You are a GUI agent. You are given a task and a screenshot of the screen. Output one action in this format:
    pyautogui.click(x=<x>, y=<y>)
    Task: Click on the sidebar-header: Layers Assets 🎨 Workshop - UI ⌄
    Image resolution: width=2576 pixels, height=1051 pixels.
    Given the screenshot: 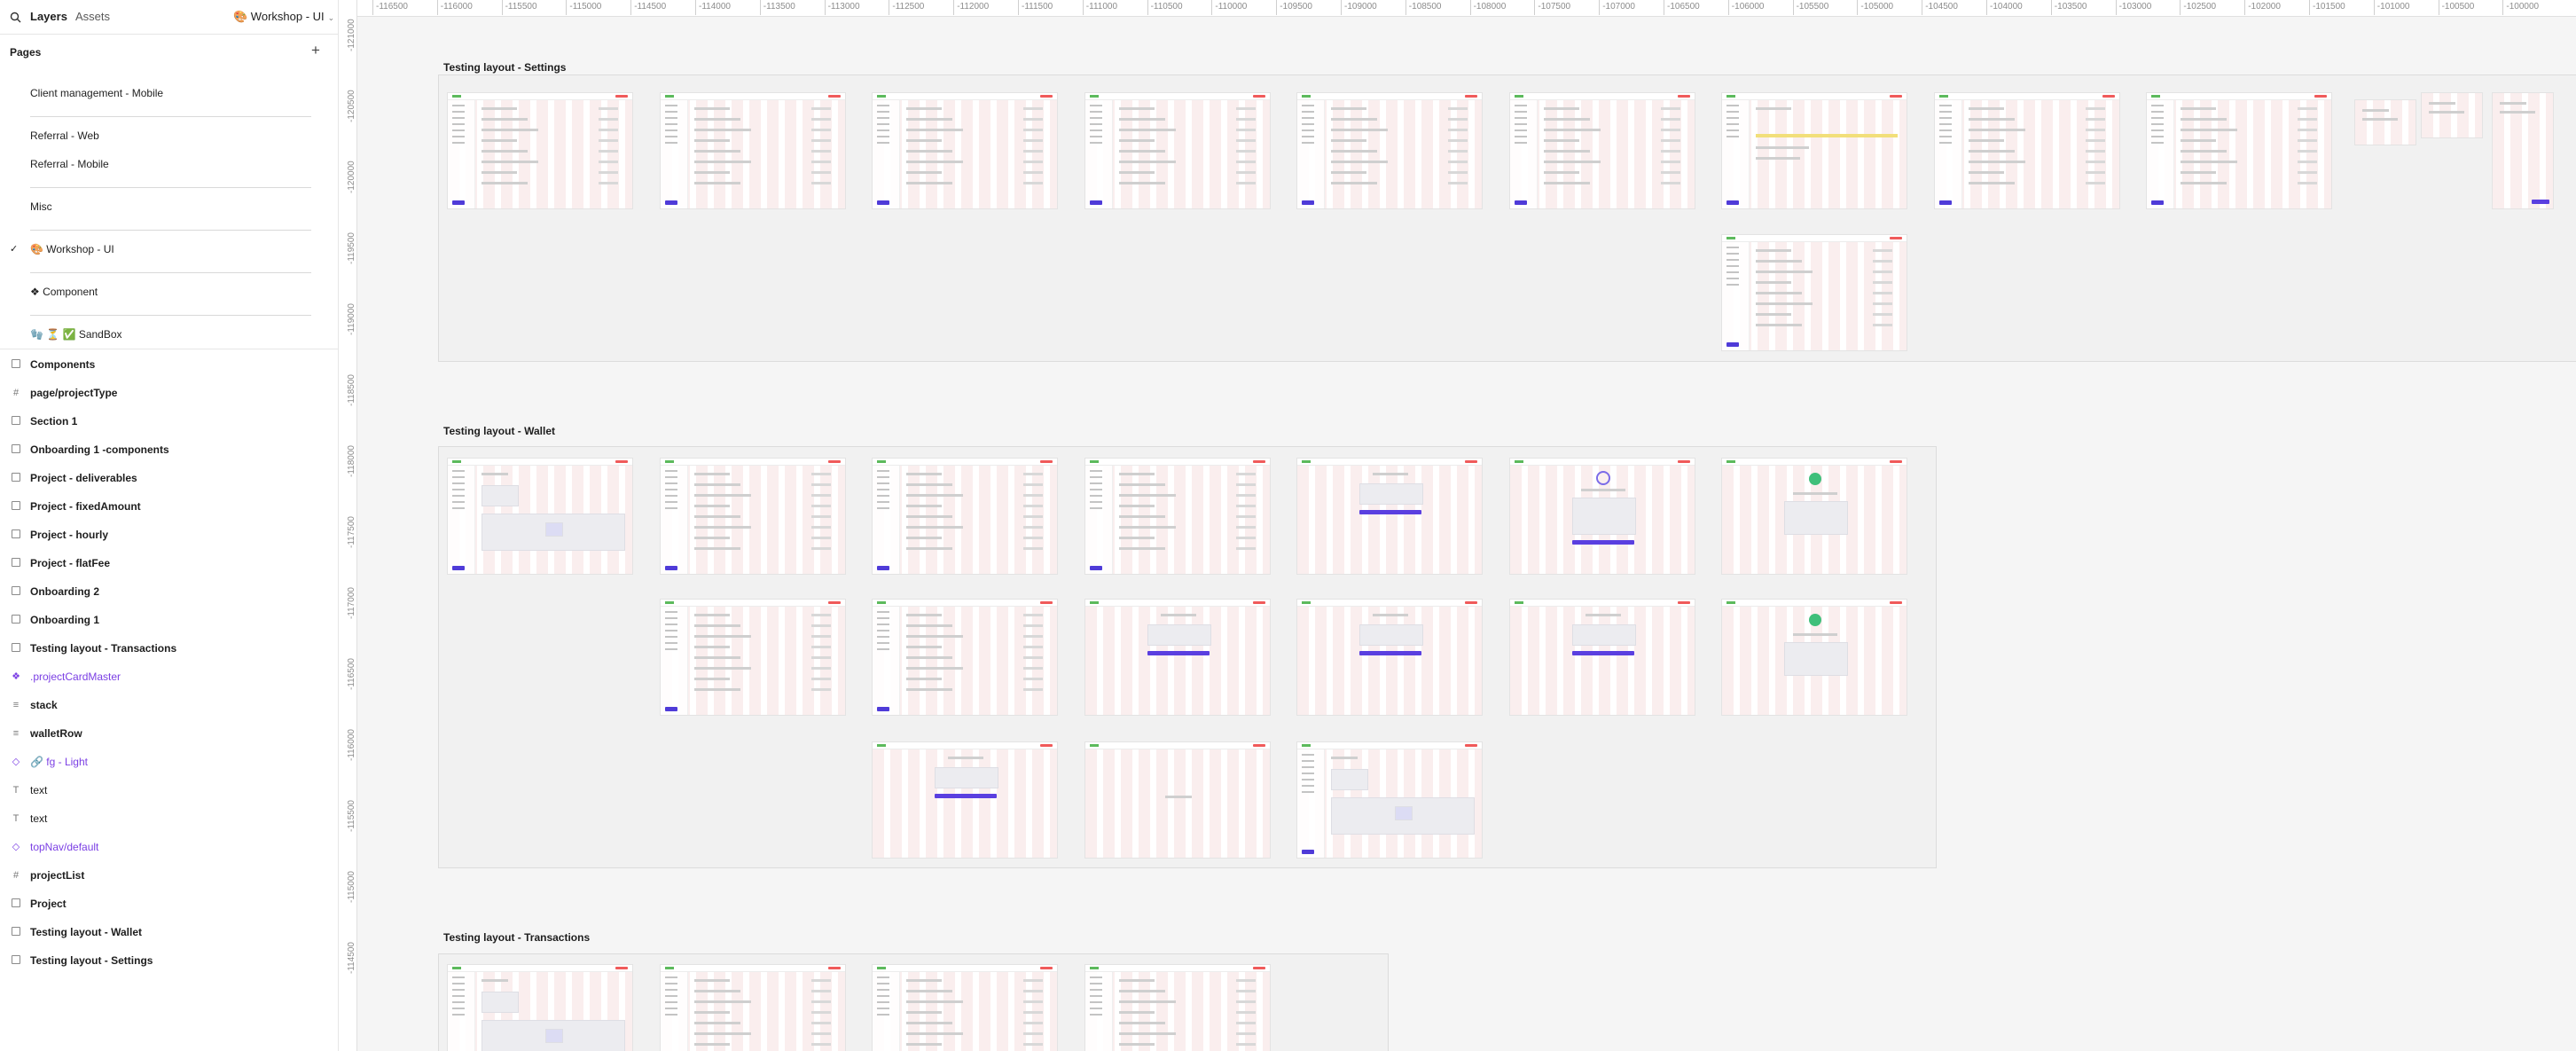 What is the action you would take?
    pyautogui.click(x=169, y=17)
    